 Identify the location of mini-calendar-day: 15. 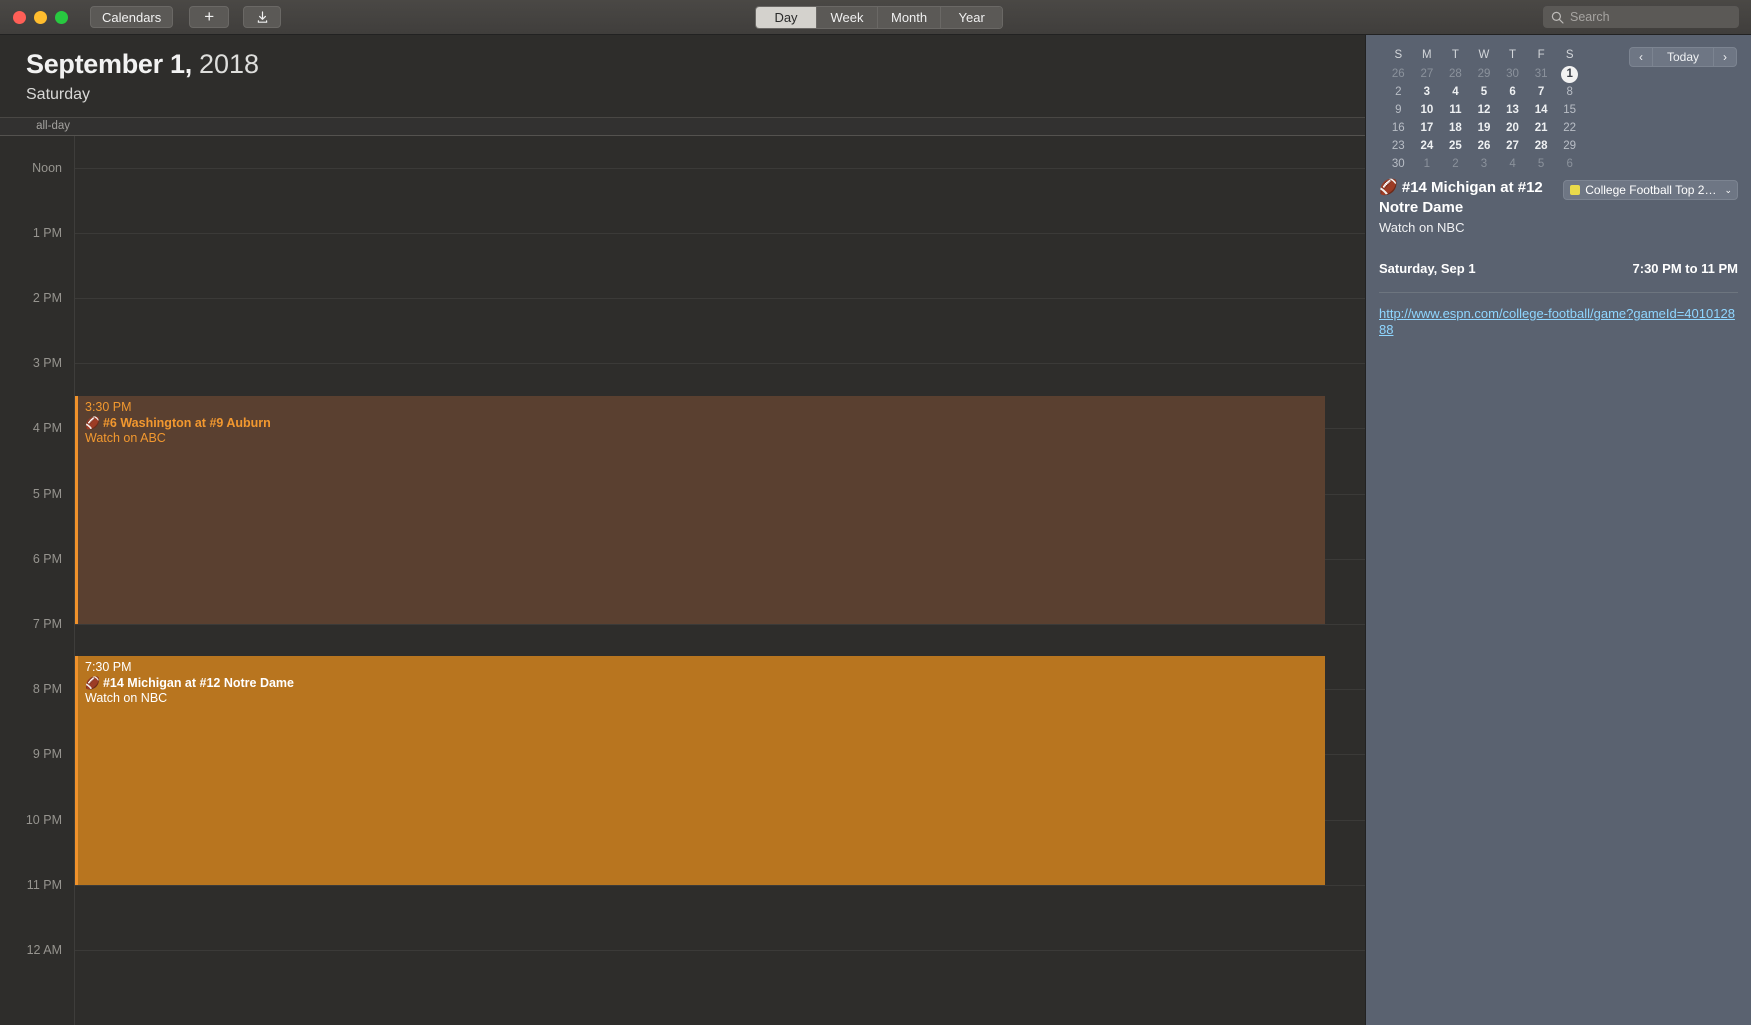
(1569, 110).